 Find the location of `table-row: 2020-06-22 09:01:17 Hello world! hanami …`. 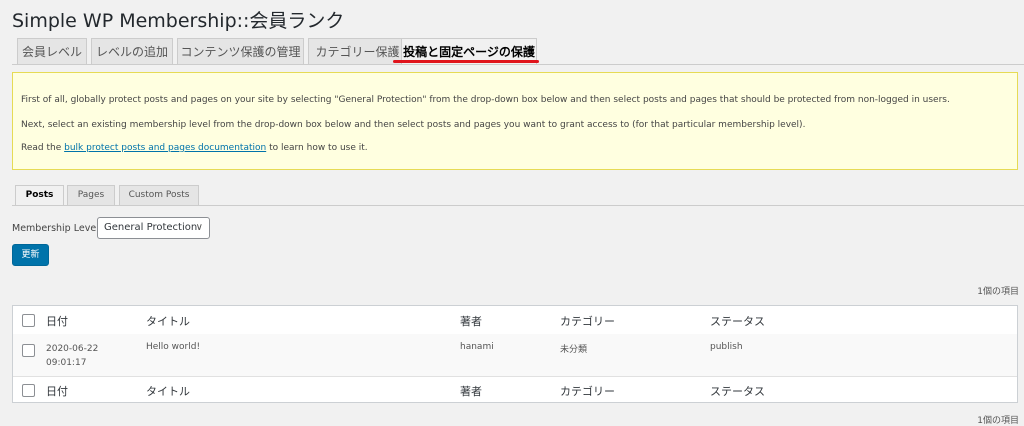

table-row: 2020-06-22 09:01:17 Hello world! hanami … is located at coordinates (515, 355).